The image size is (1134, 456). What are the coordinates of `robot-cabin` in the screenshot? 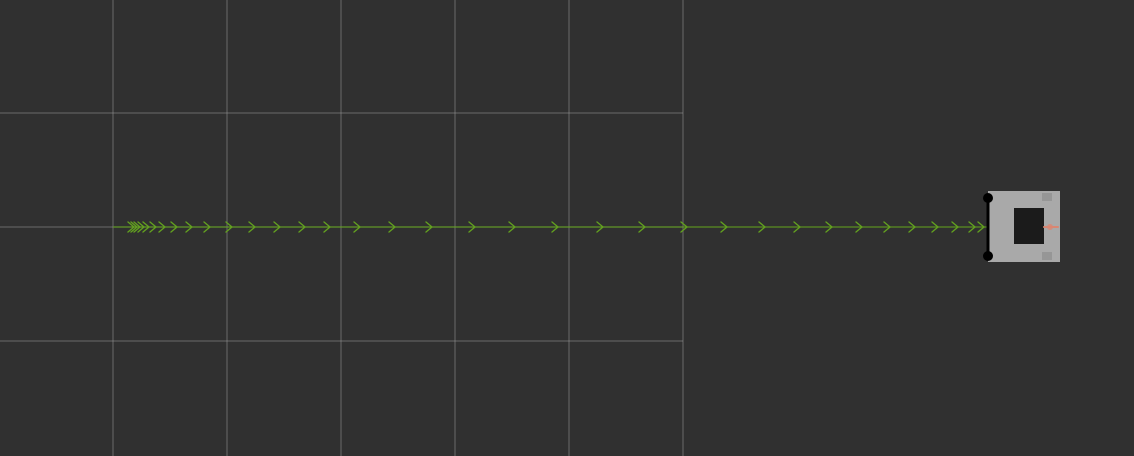 It's located at (1029, 226).